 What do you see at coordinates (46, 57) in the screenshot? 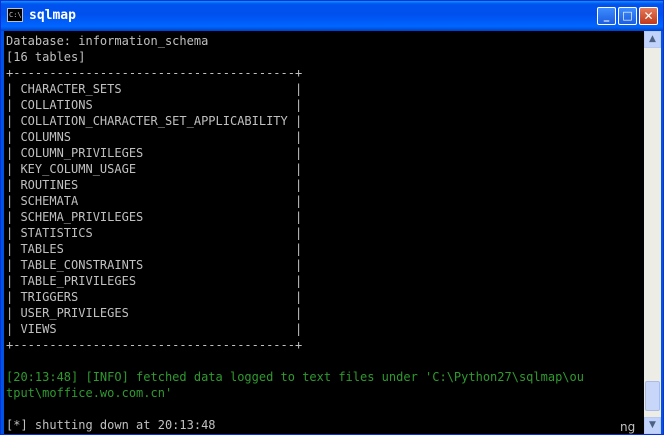
I see `console-line: [16 tables]` at bounding box center [46, 57].